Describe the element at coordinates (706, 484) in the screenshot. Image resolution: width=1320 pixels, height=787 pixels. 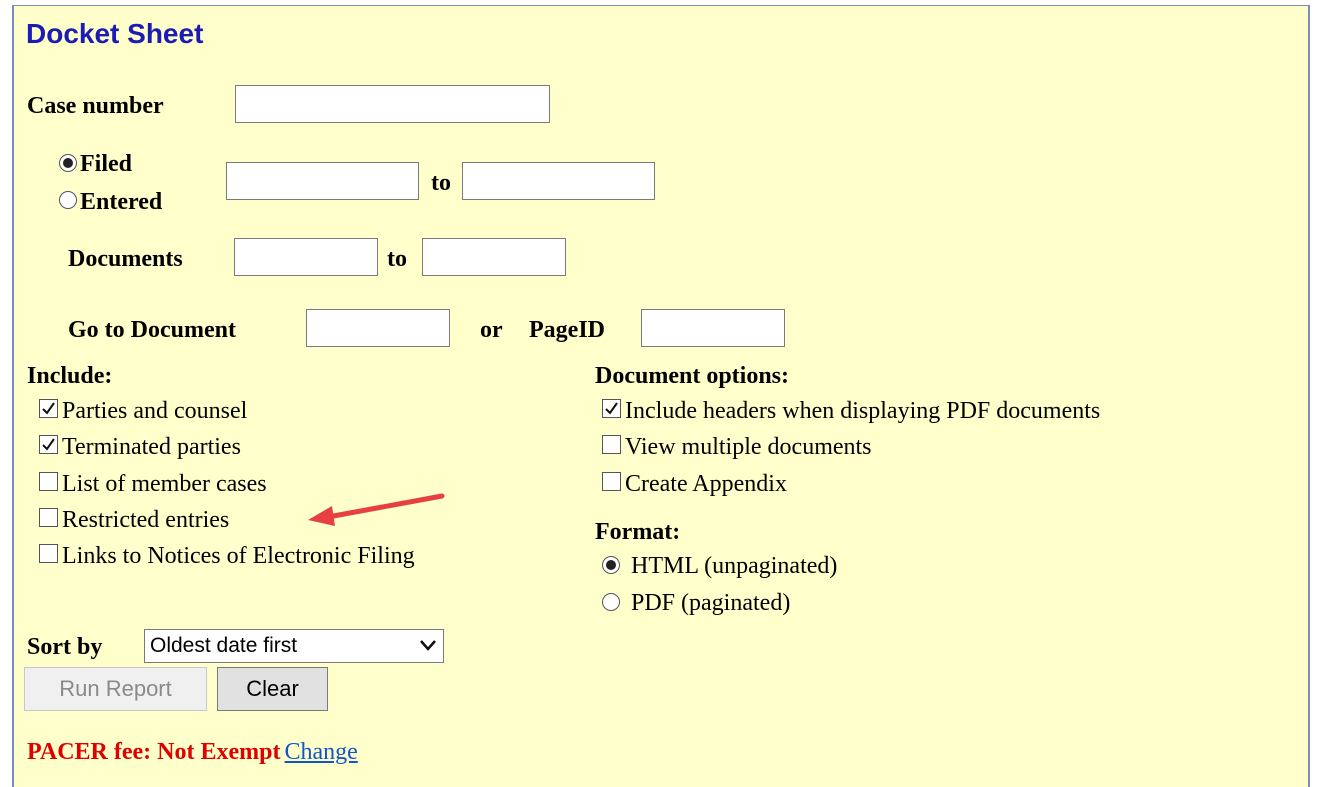
I see `create-appendix-label: Create Appendix` at that location.